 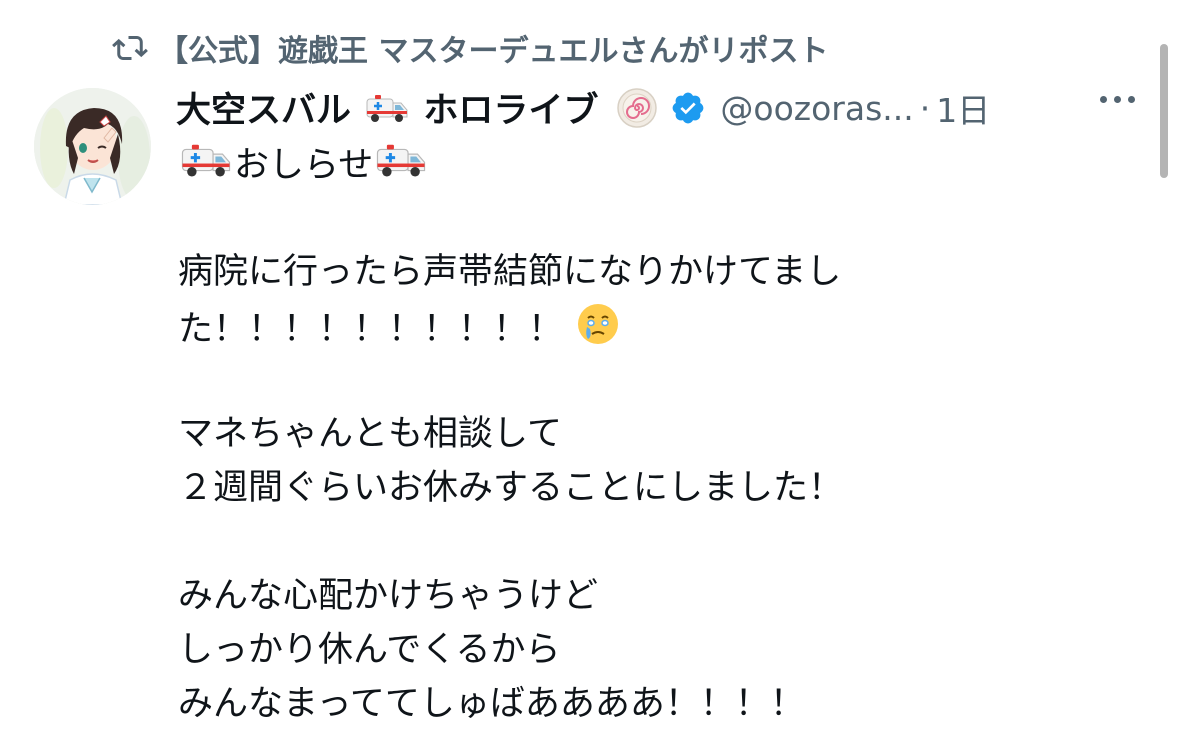 I want to click on tweet-line-7: しっかり休んでくるから, so click(x=369, y=650).